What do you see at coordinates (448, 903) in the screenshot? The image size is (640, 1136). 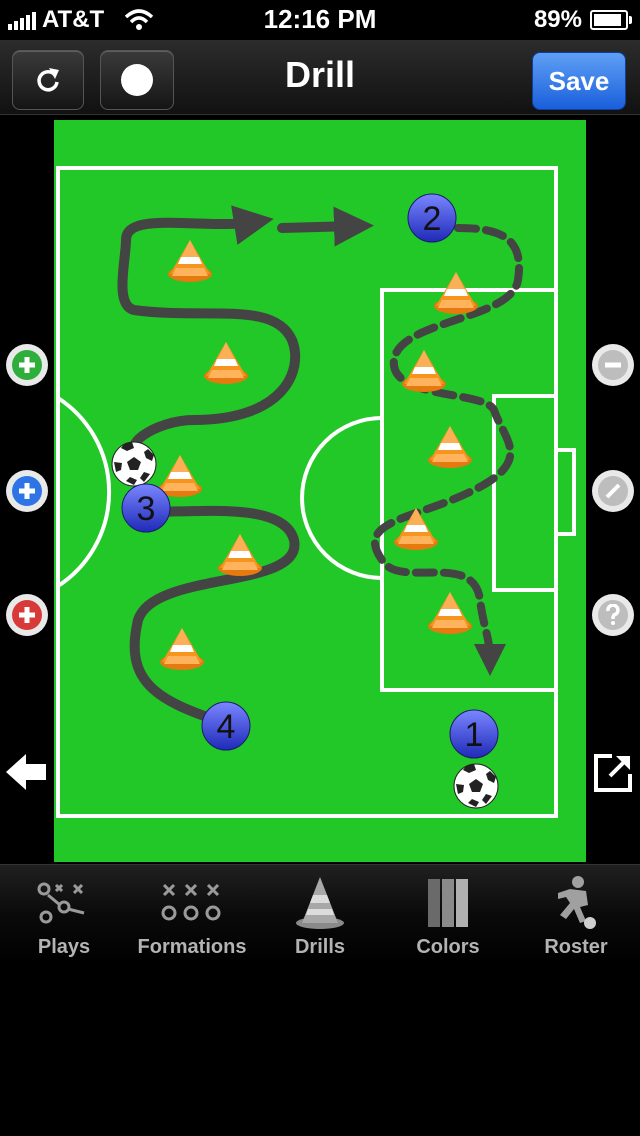 I see `colors-icon` at bounding box center [448, 903].